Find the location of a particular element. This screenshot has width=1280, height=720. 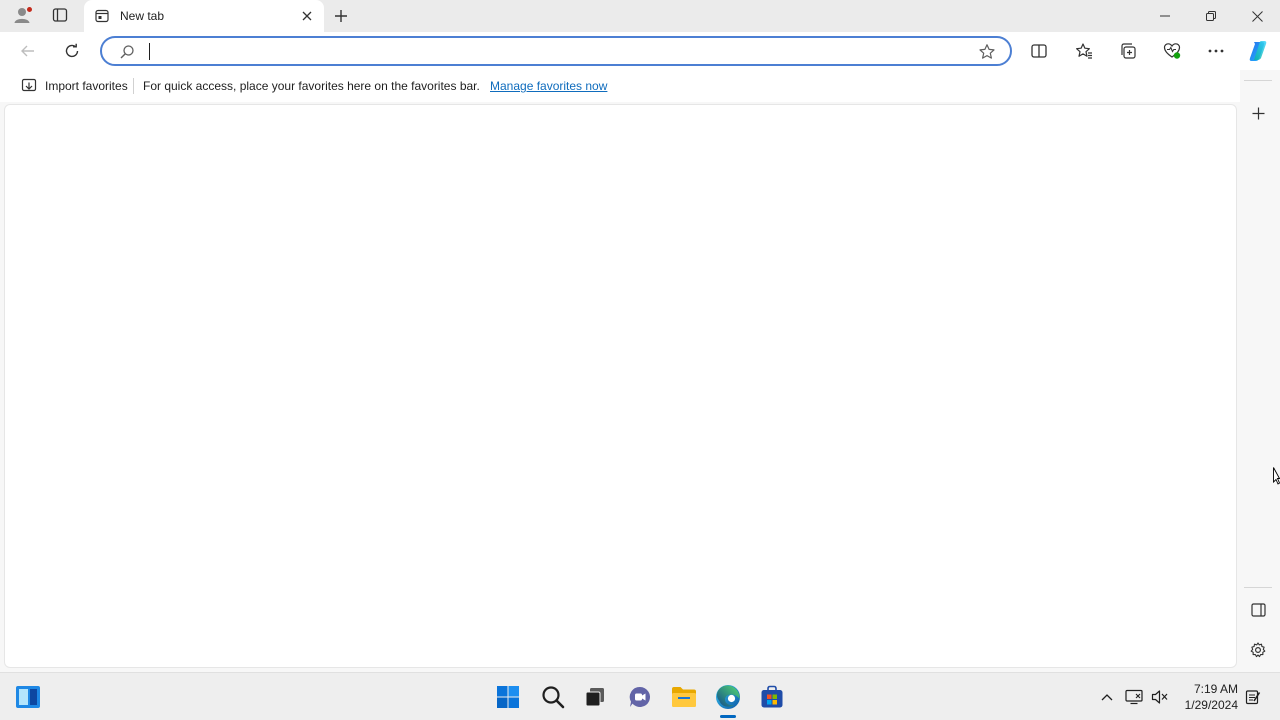

taskbar: 7:19 AM 1/29/2024 is located at coordinates (640, 696).